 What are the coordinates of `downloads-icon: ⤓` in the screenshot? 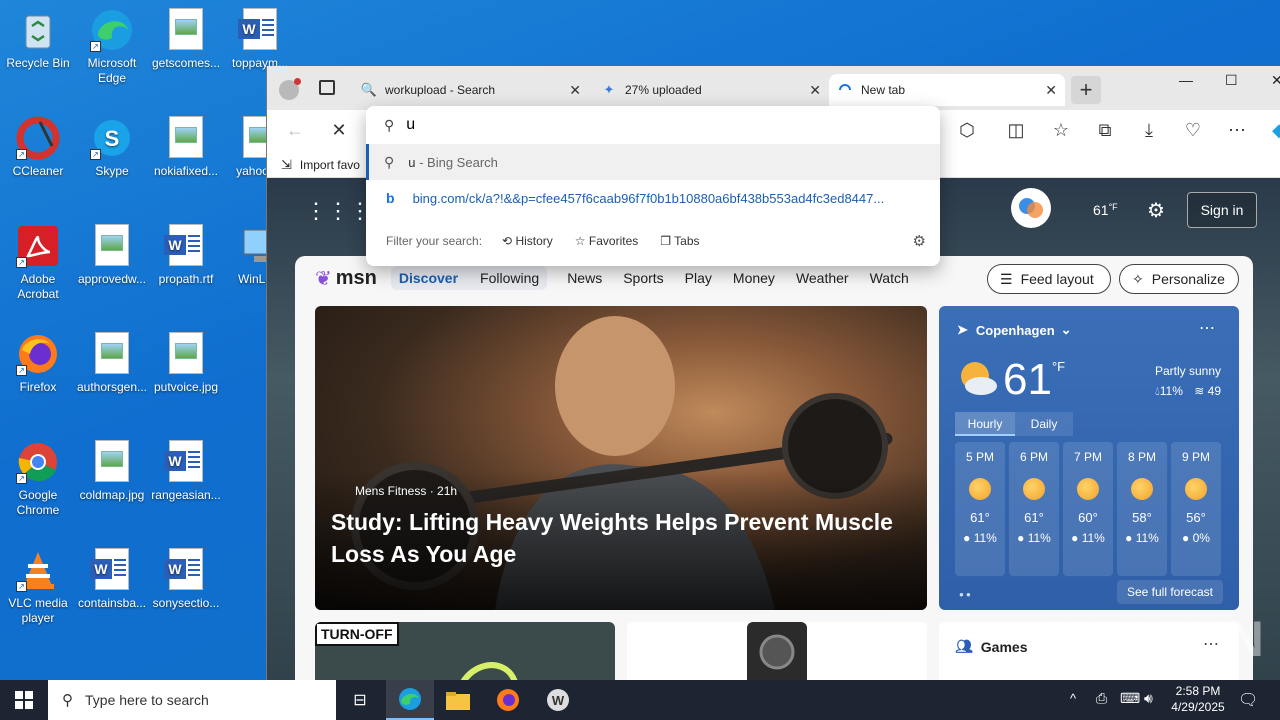 It's located at (1149, 130).